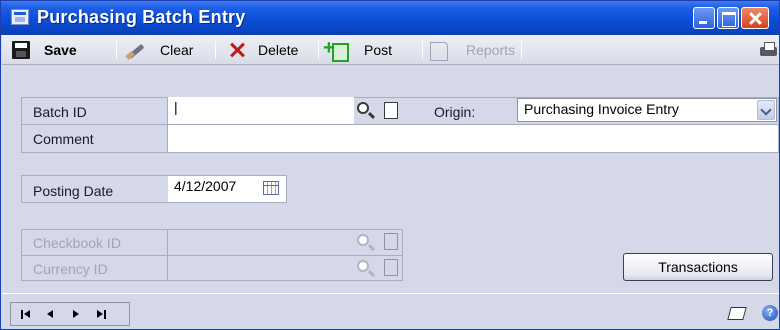  Describe the element at coordinates (100, 314) in the screenshot. I see `last-record-icon` at that location.